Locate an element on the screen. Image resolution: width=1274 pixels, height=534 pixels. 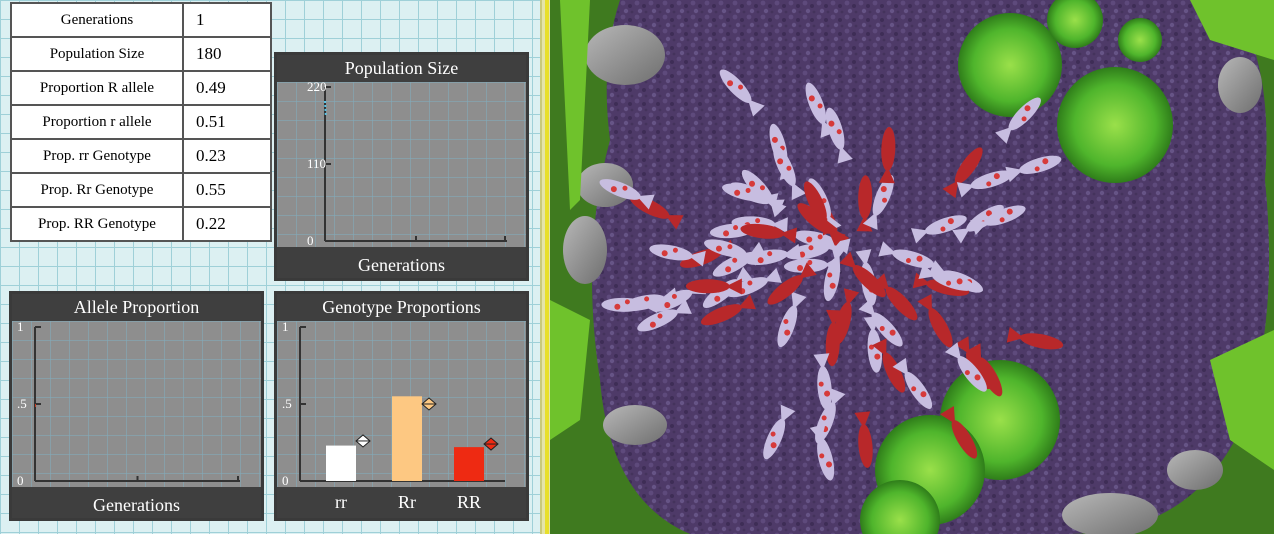
category-label: Rr is located at coordinates (407, 502).